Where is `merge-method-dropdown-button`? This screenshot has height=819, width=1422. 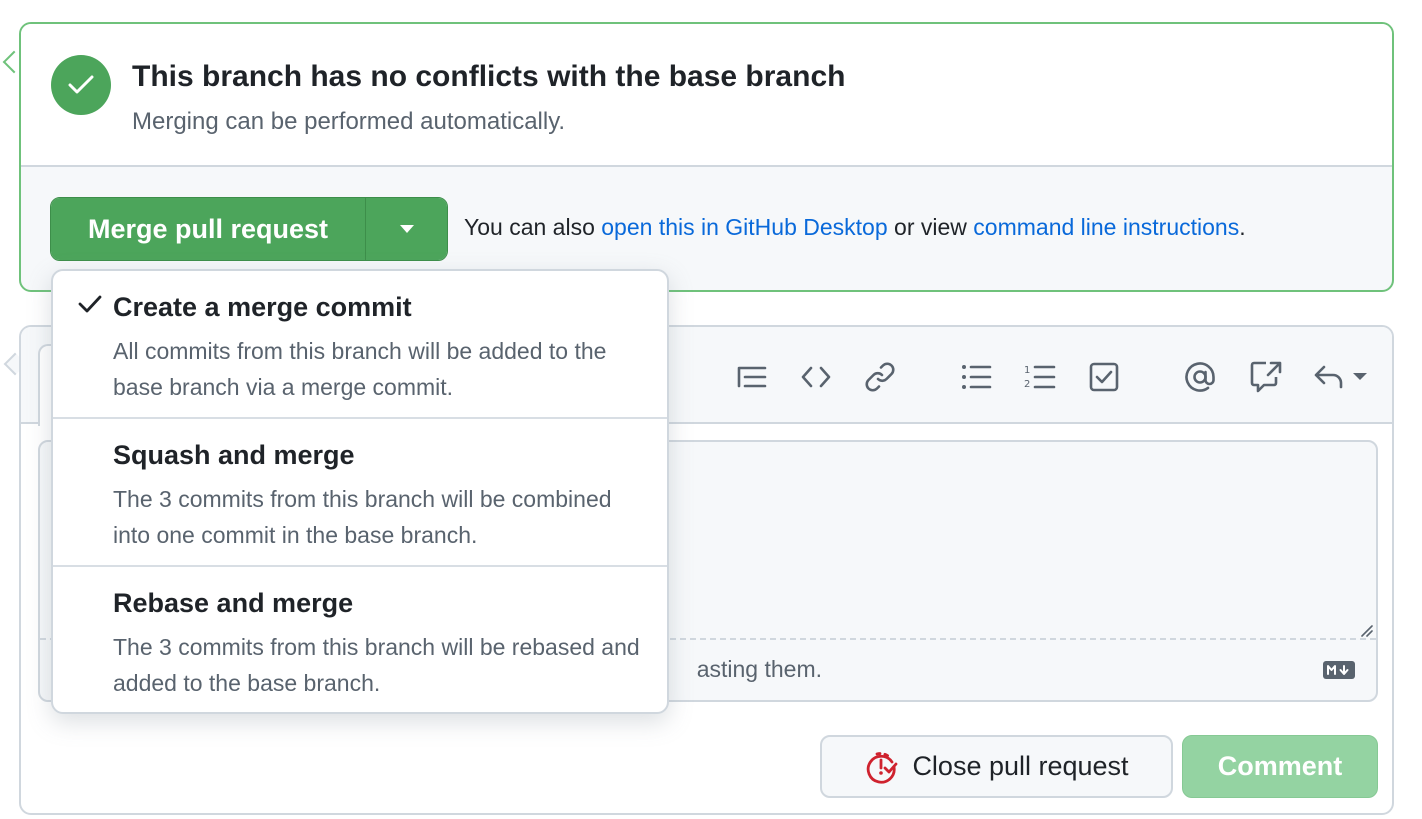 merge-method-dropdown-button is located at coordinates (406, 229).